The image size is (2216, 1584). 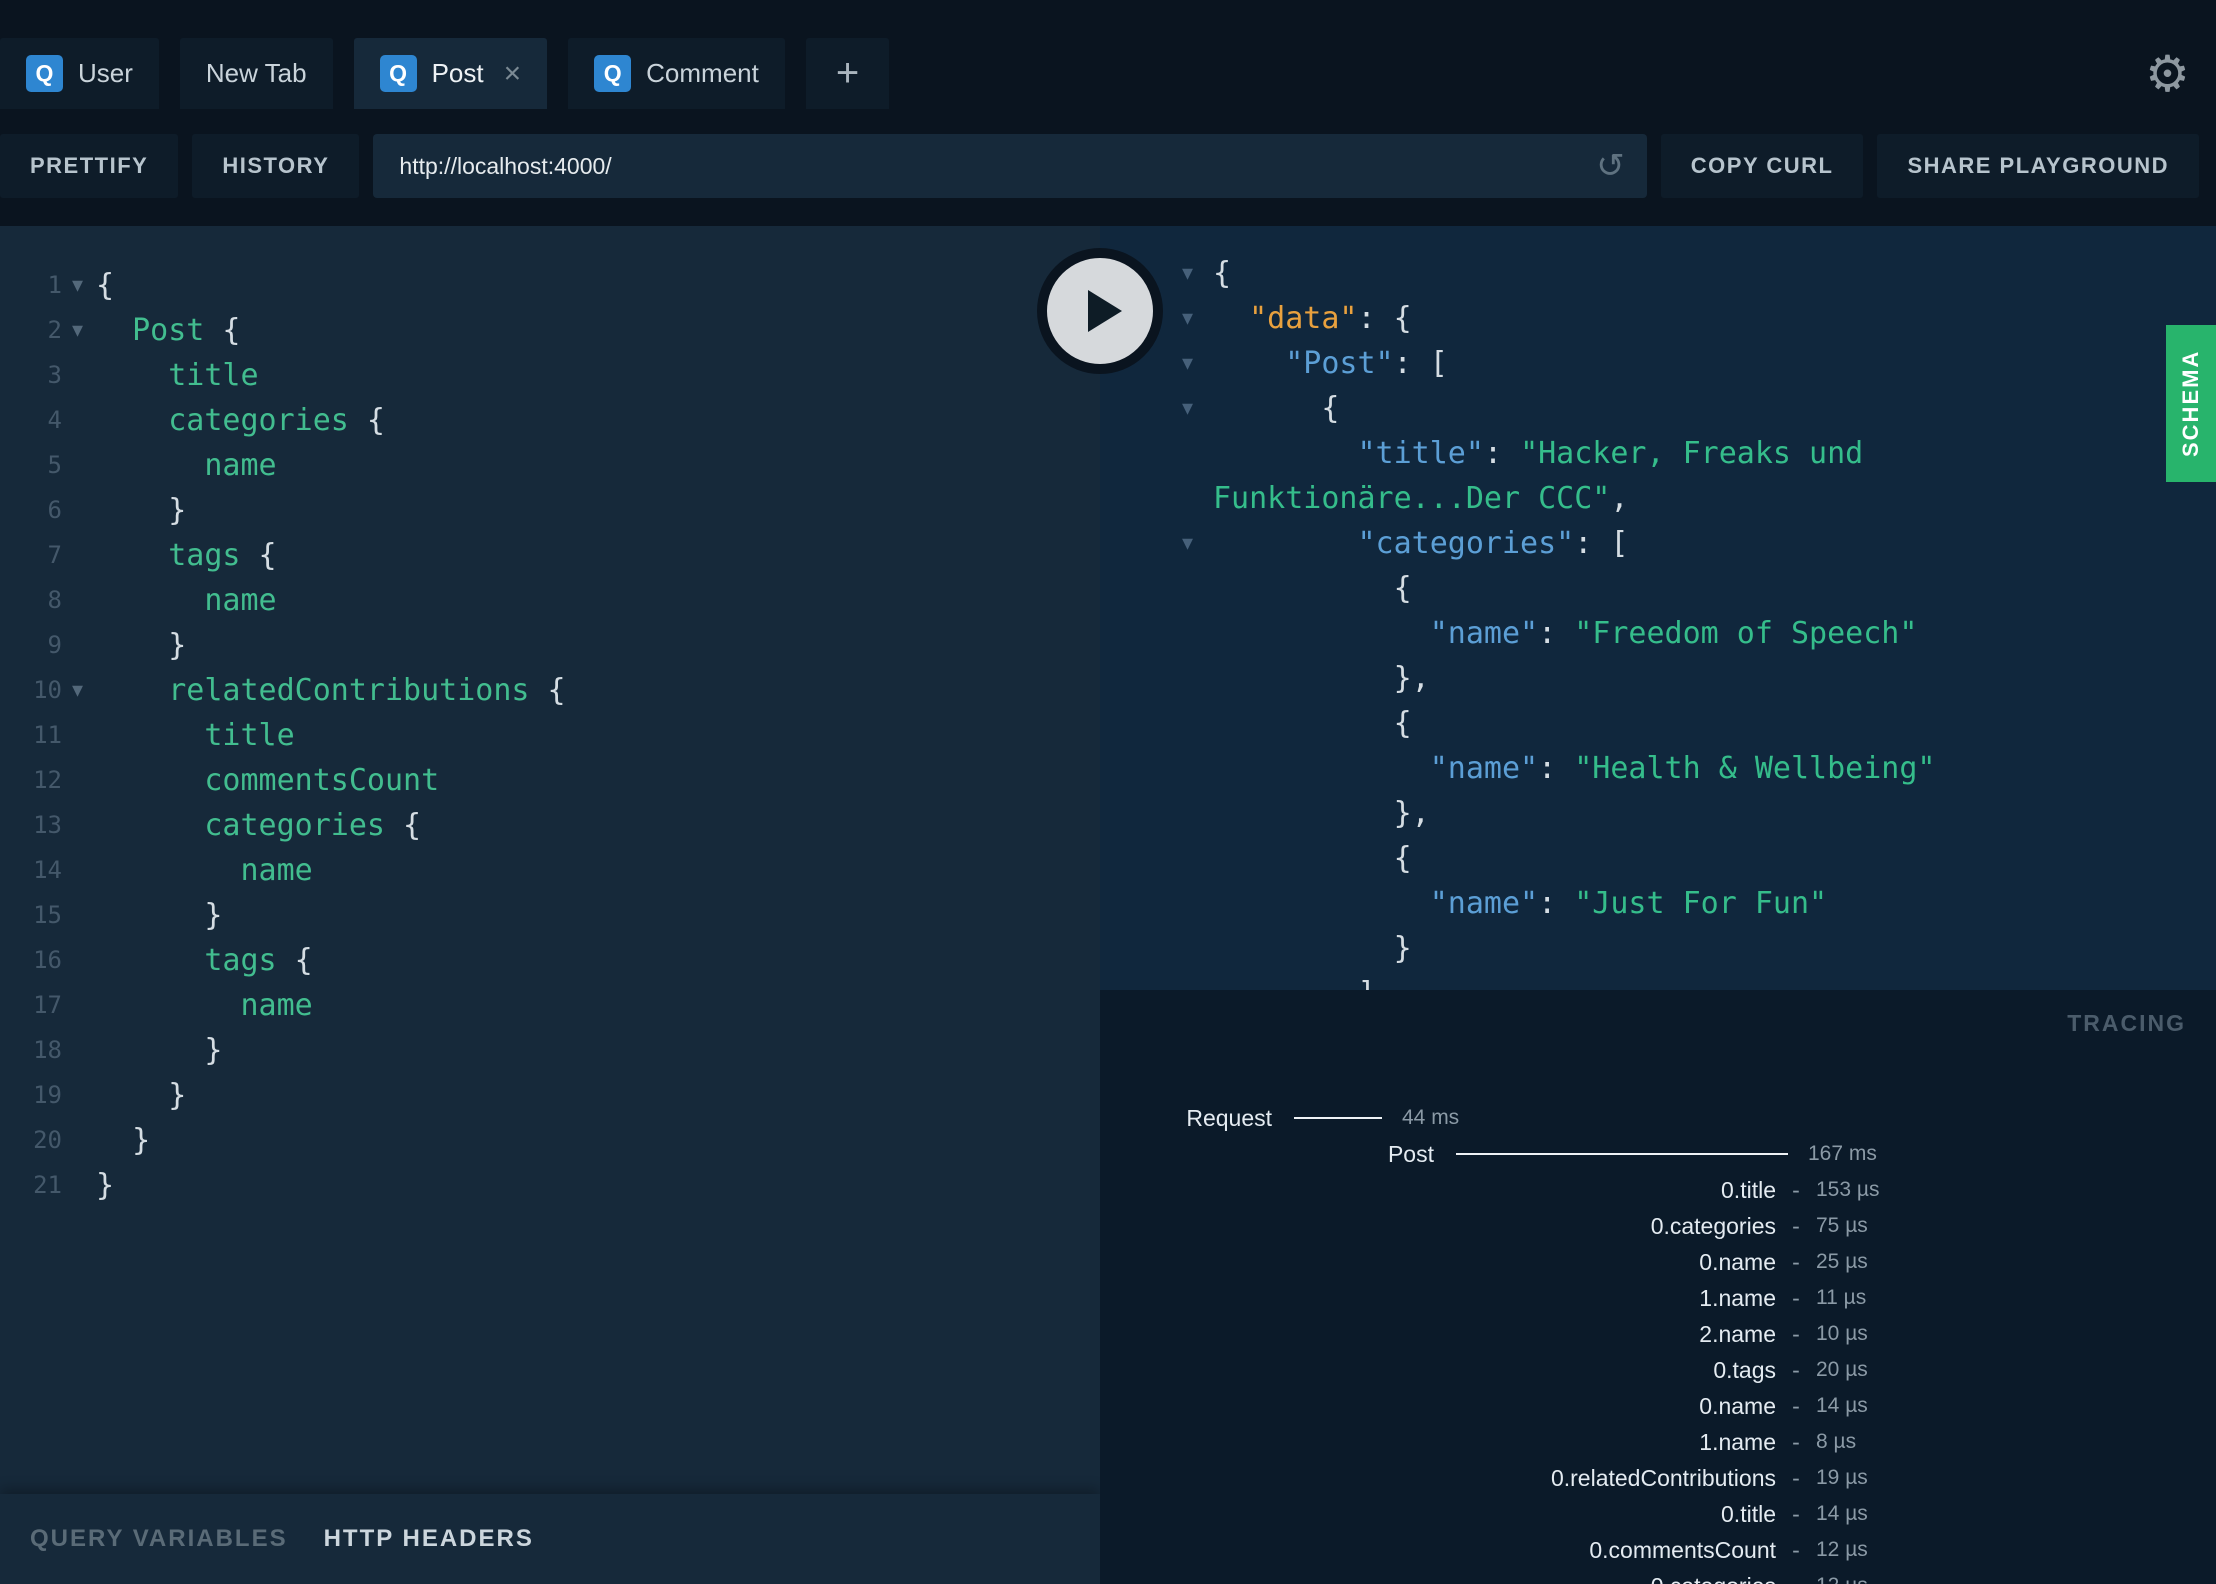 I want to click on line-number: 13, so click(x=47, y=825).